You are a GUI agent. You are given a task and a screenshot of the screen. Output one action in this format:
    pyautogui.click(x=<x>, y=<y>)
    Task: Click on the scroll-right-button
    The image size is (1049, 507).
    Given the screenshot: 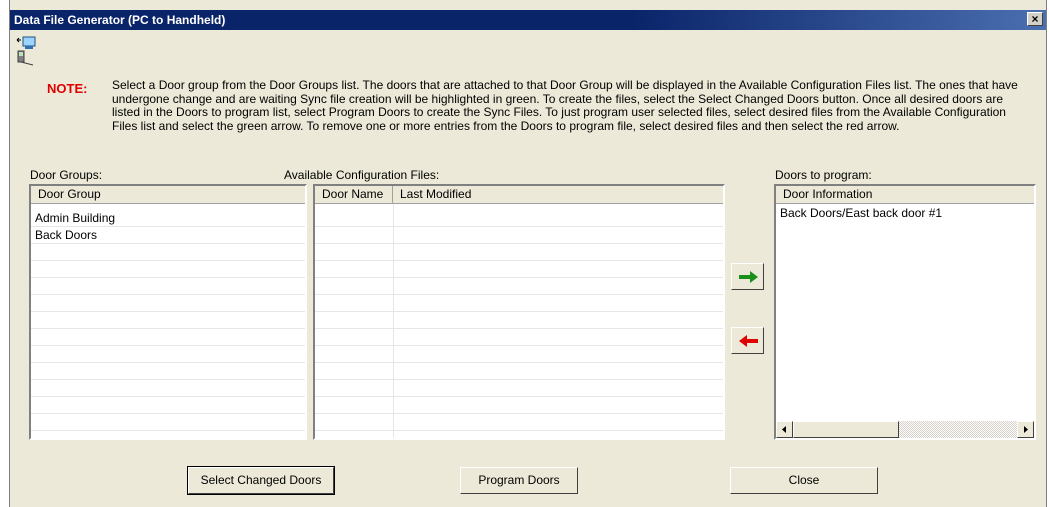 What is the action you would take?
    pyautogui.click(x=1025, y=429)
    